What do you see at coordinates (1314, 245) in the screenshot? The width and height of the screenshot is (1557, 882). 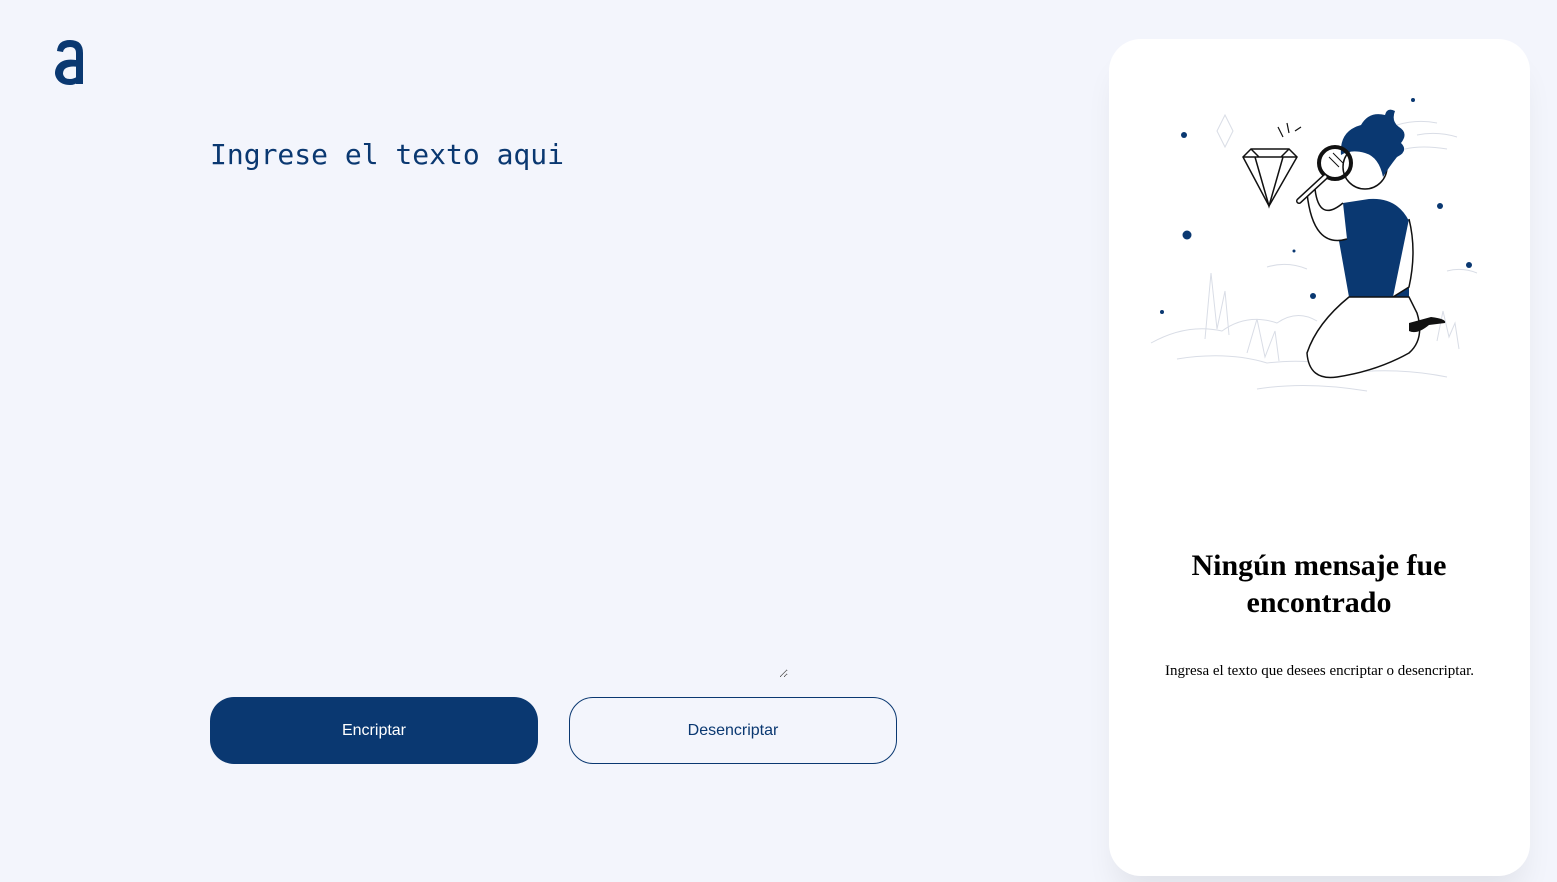 I see `search-person-illustration` at bounding box center [1314, 245].